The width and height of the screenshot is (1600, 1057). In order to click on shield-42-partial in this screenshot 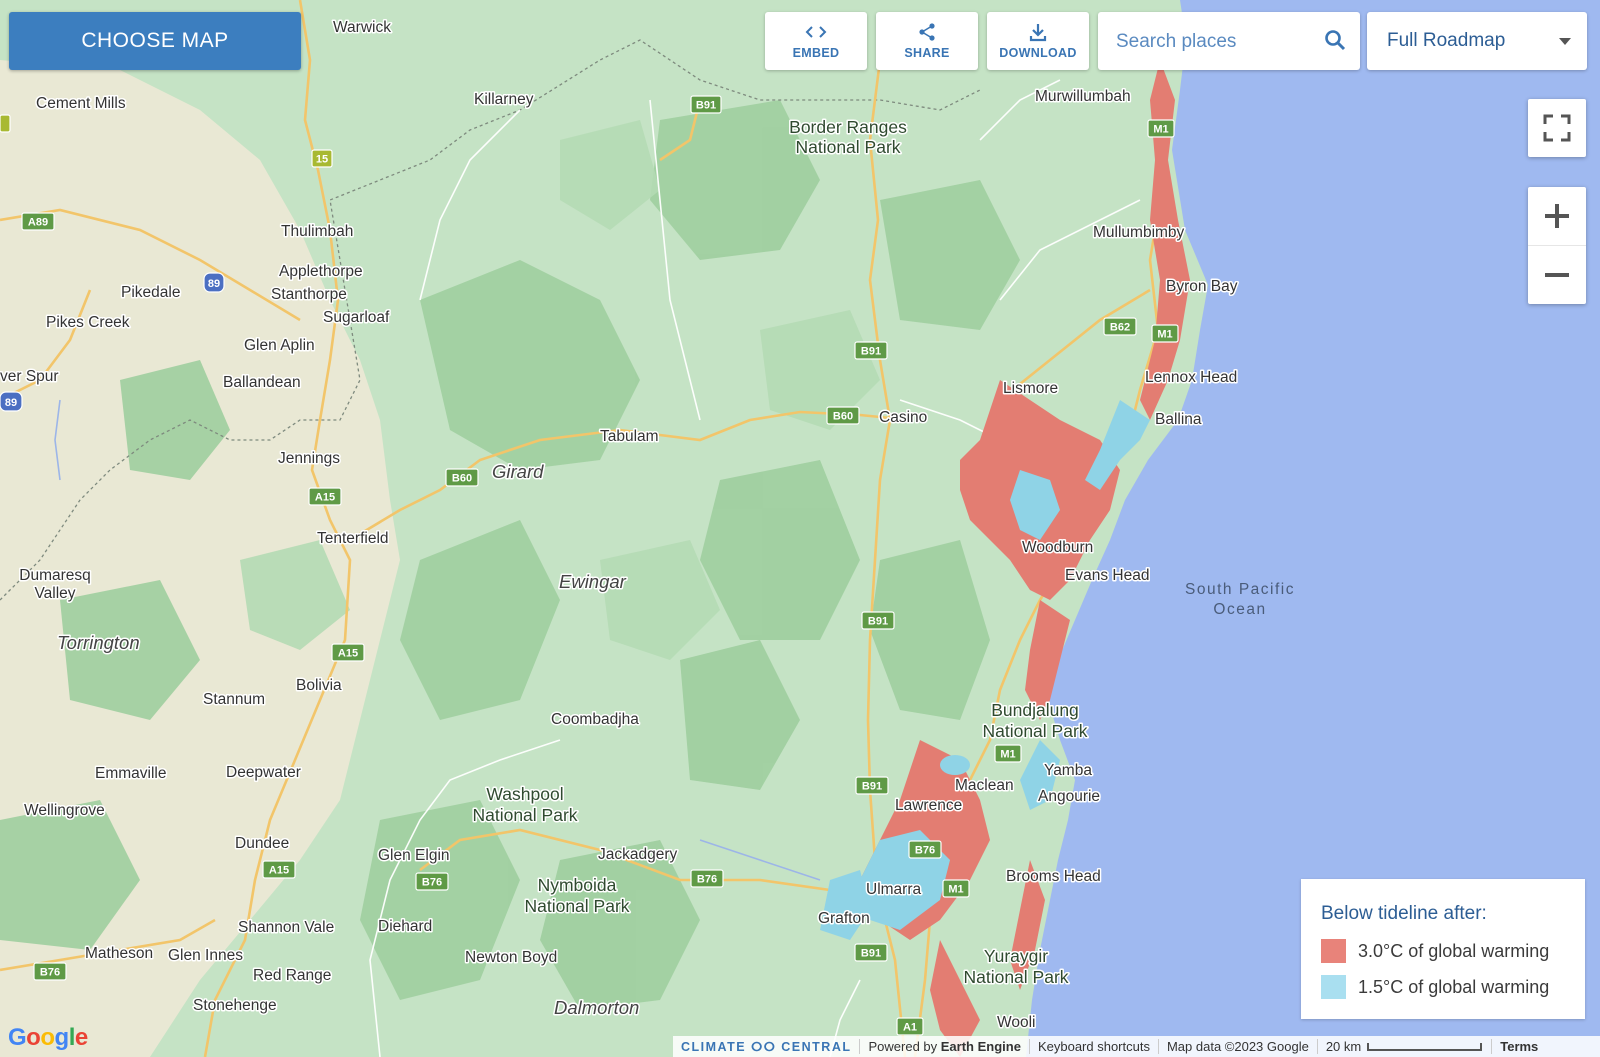, I will do `click(5, 123)`.